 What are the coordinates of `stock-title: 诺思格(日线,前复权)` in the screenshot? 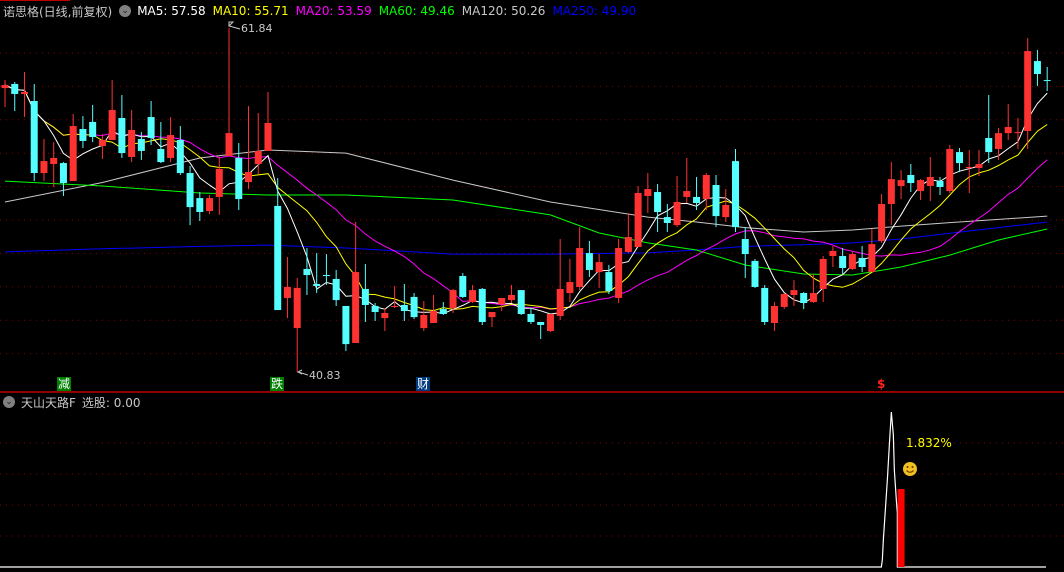 It's located at (58, 11).